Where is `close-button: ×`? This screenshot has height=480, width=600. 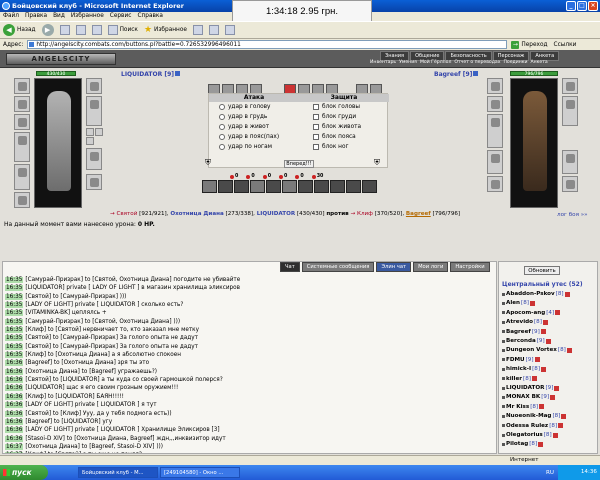 close-button: × is located at coordinates (593, 6).